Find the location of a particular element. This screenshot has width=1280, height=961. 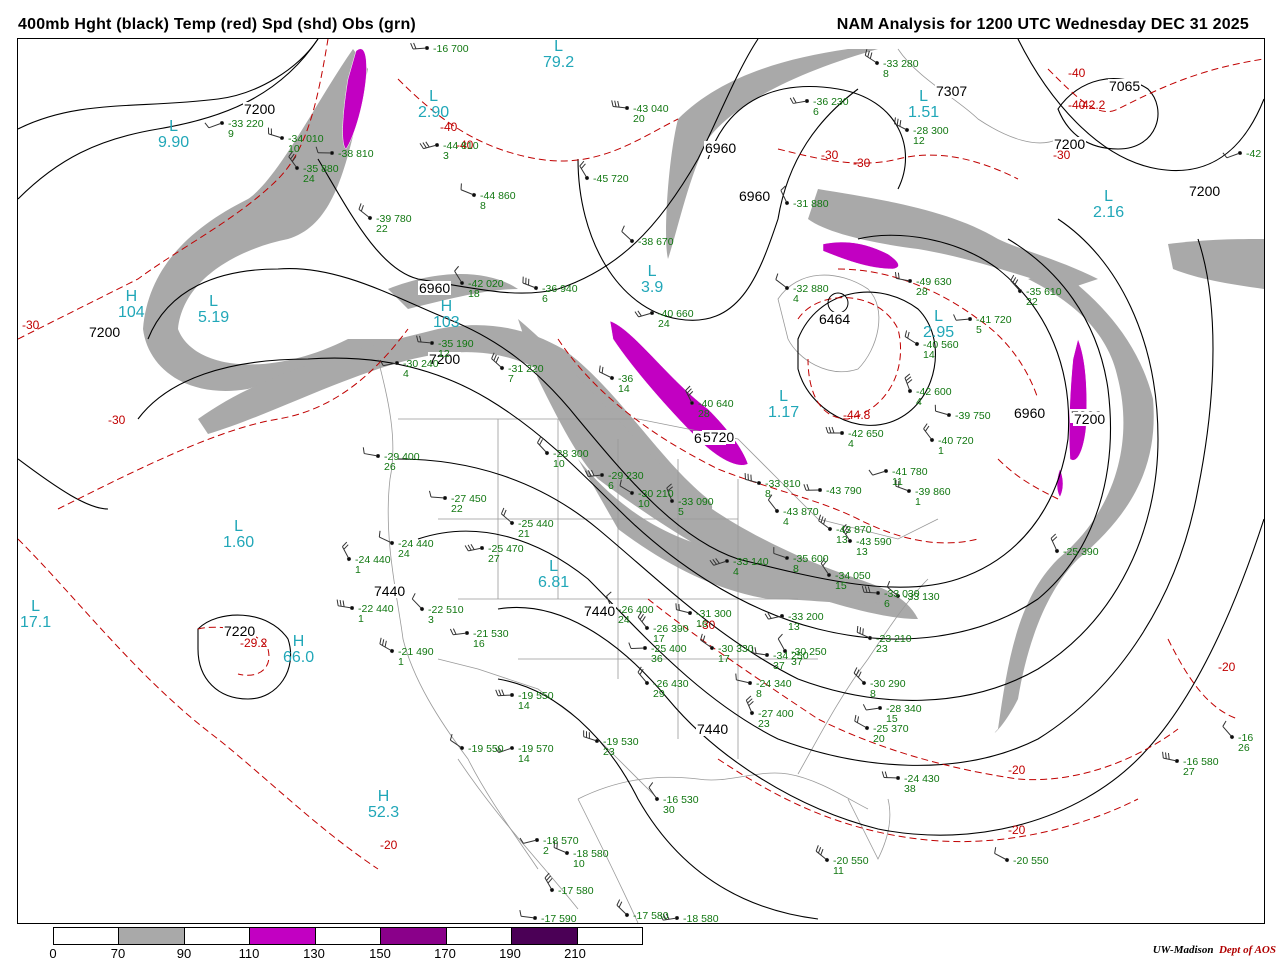

station-observation: -34 01010 is located at coordinates (306, 144).